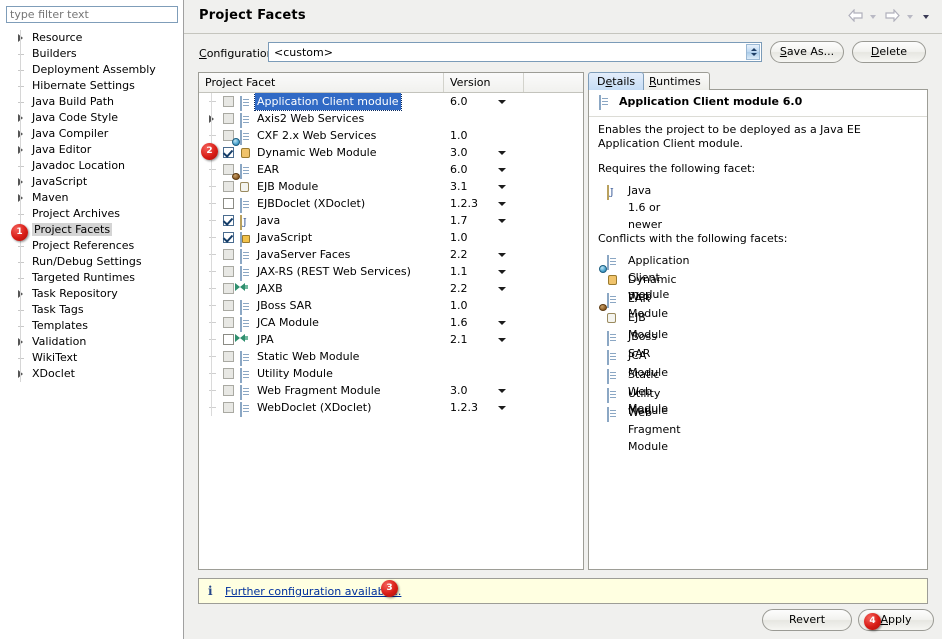 The height and width of the screenshot is (639, 942). Describe the element at coordinates (391, 184) in the screenshot. I see `facet-row-ejb-module: EJB Module 3.1` at that location.